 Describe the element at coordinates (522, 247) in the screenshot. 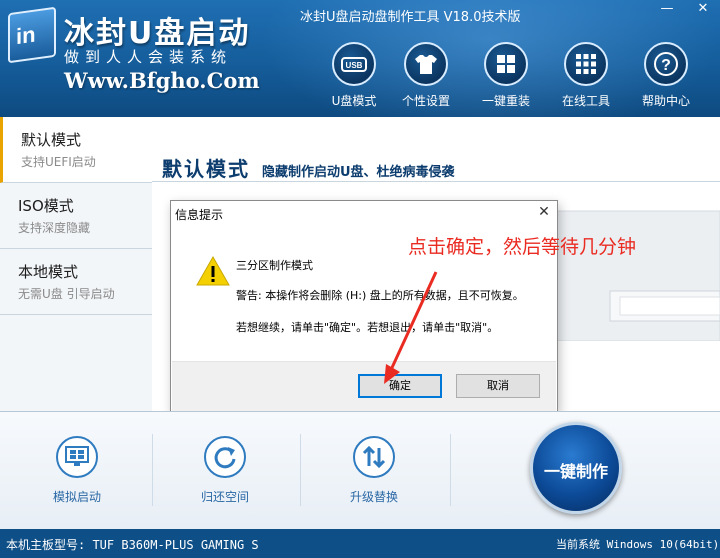

I see `instruction-annotation: 点击确定，然后等待几分钟` at that location.